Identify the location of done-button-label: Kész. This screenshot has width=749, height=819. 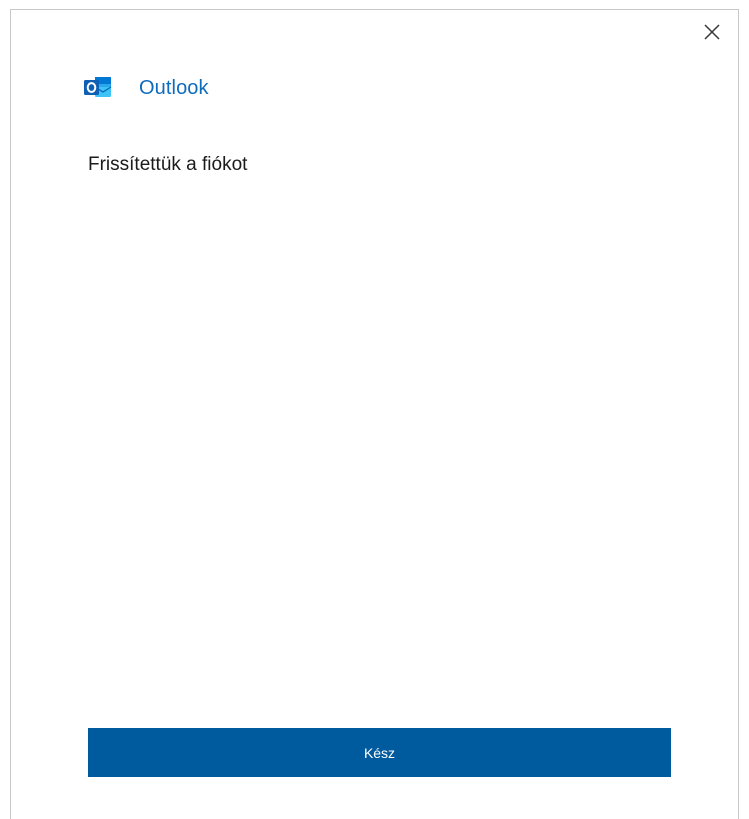
(379, 752).